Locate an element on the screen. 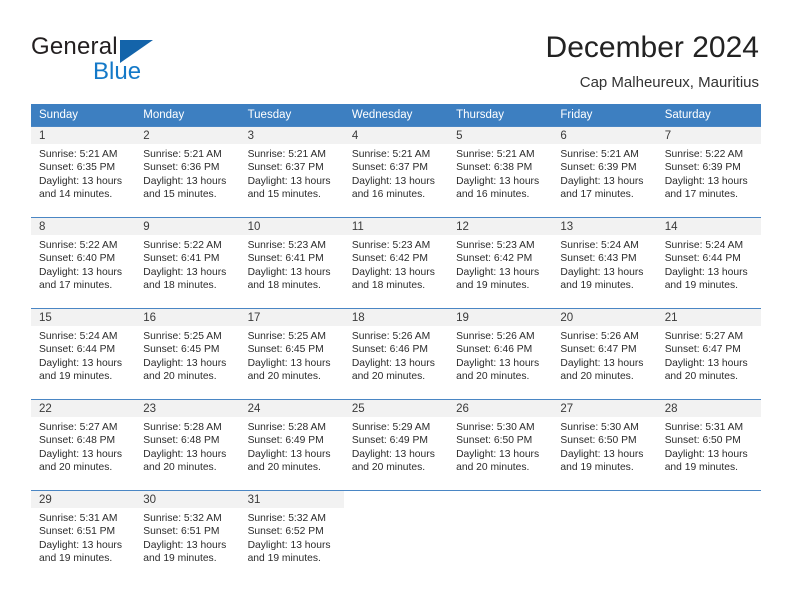  day-number: 3 is located at coordinates (291, 135).